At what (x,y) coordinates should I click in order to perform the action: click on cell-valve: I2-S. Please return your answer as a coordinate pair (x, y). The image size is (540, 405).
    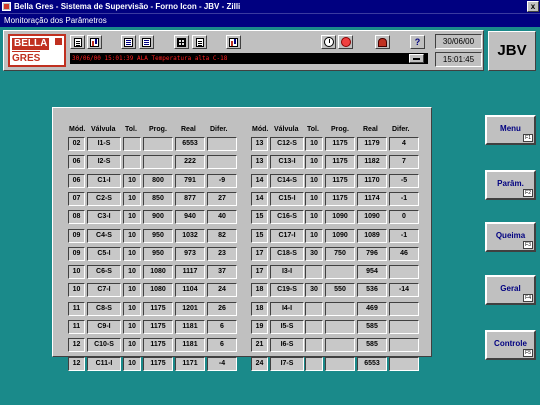
    Looking at the image, I should click on (104, 162).